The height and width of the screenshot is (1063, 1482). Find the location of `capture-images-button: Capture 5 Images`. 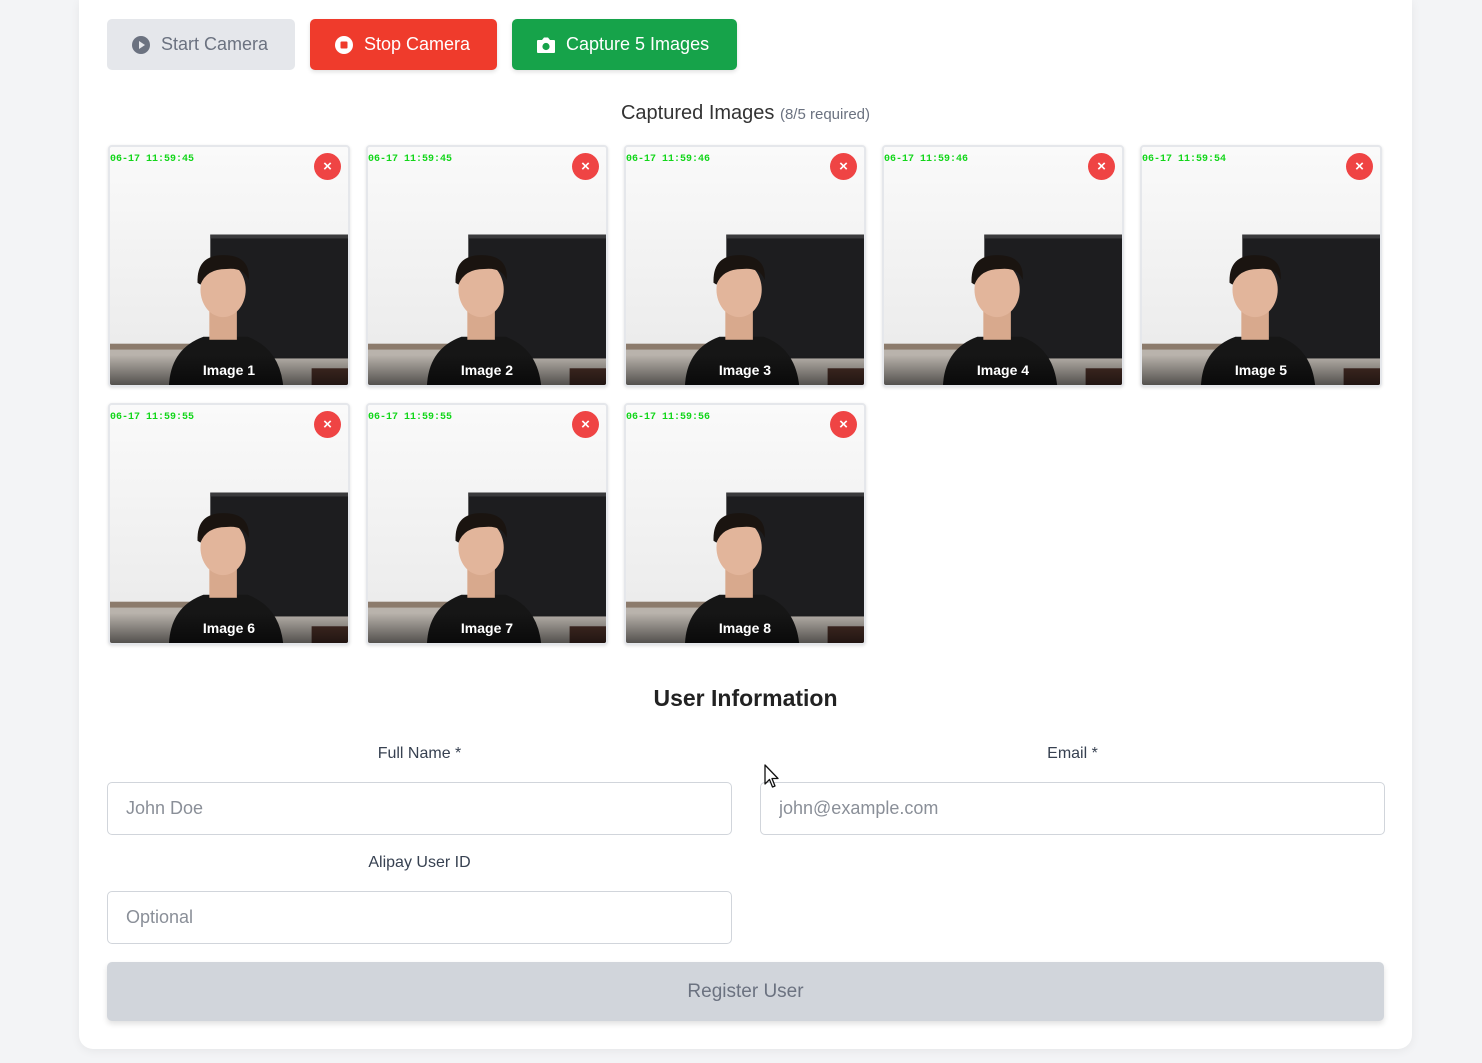

capture-images-button: Capture 5 Images is located at coordinates (624, 44).